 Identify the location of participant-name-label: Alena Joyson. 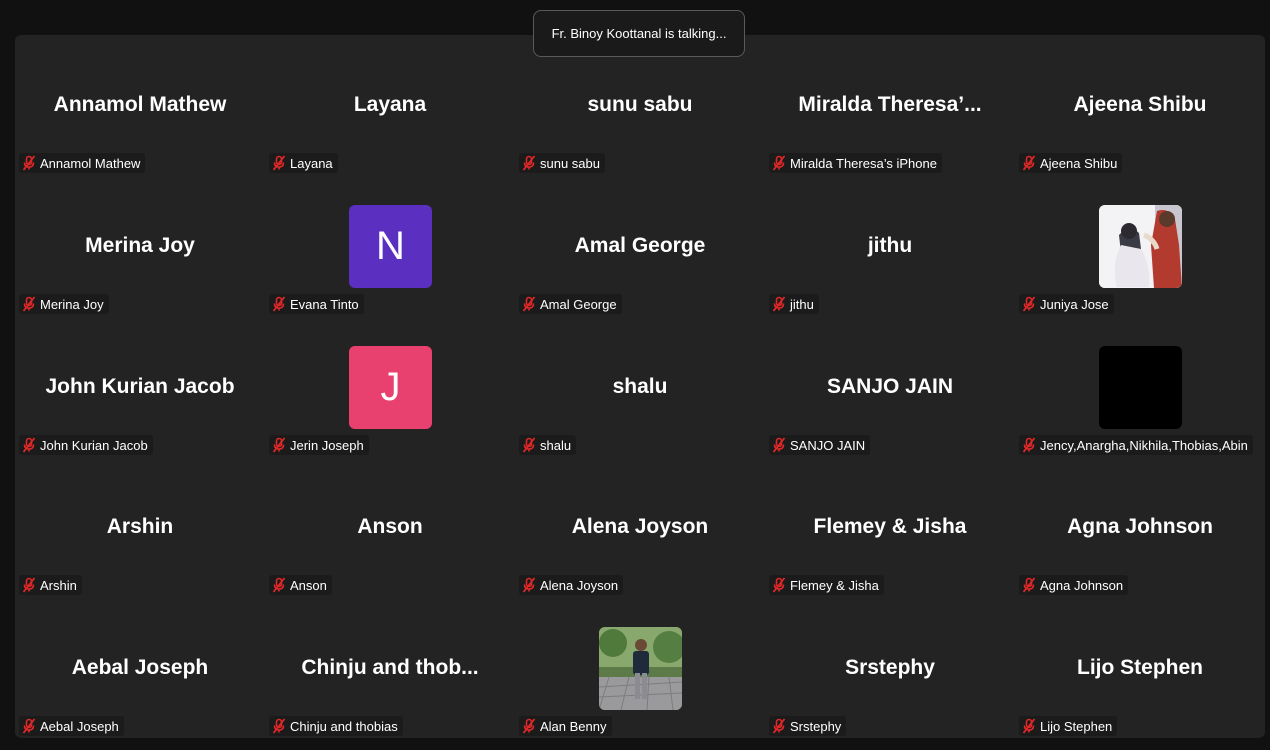
(571, 585).